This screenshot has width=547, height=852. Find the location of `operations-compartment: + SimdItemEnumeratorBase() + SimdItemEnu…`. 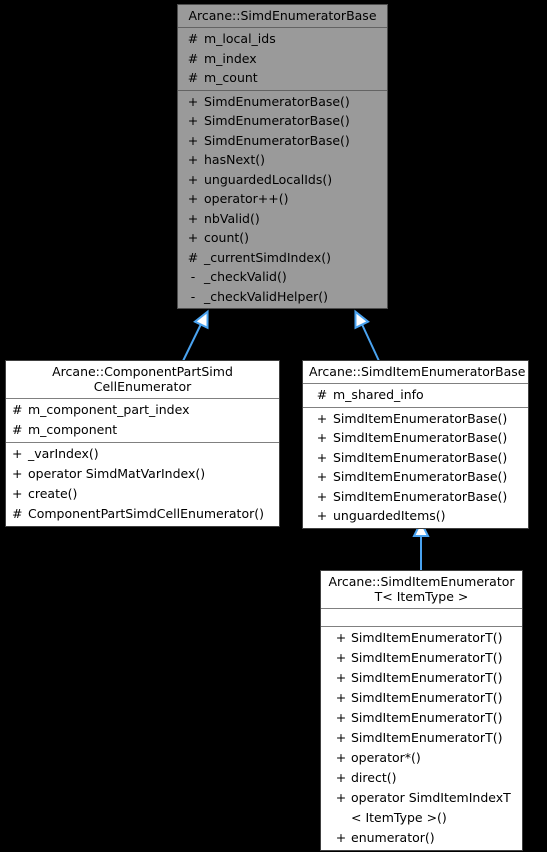

operations-compartment: + SimdItemEnumeratorBase() + SimdItemEnu… is located at coordinates (415, 467).